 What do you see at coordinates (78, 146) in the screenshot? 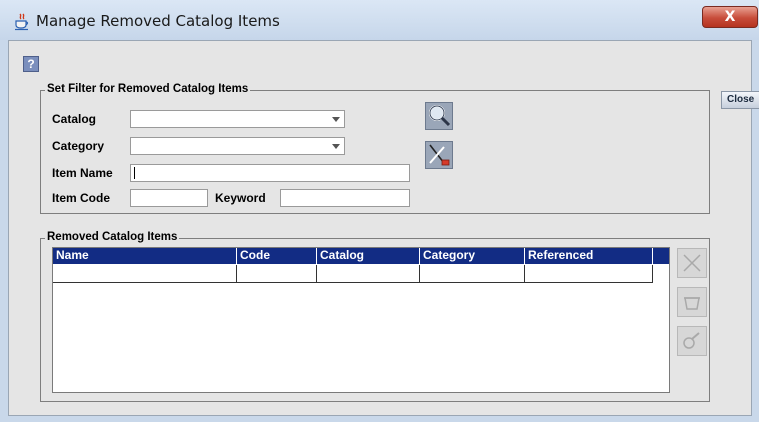
I see `category-label: Category` at bounding box center [78, 146].